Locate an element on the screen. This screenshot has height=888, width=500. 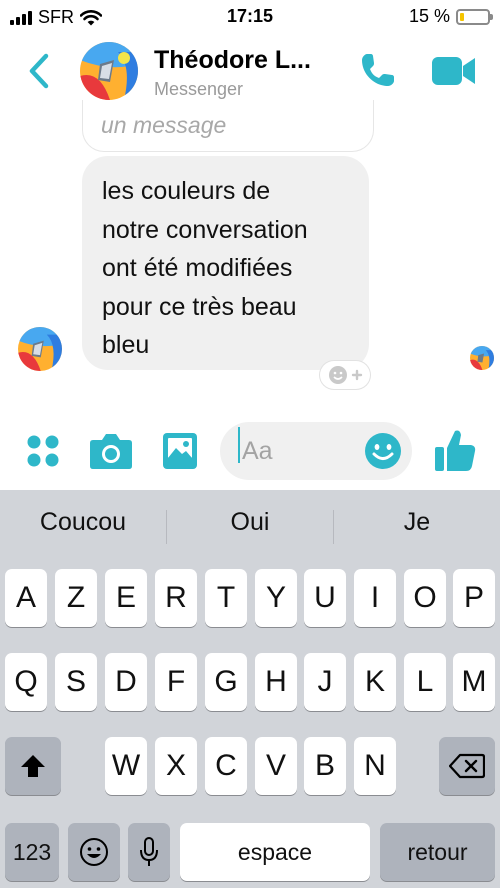
key: D is located at coordinates (126, 682).